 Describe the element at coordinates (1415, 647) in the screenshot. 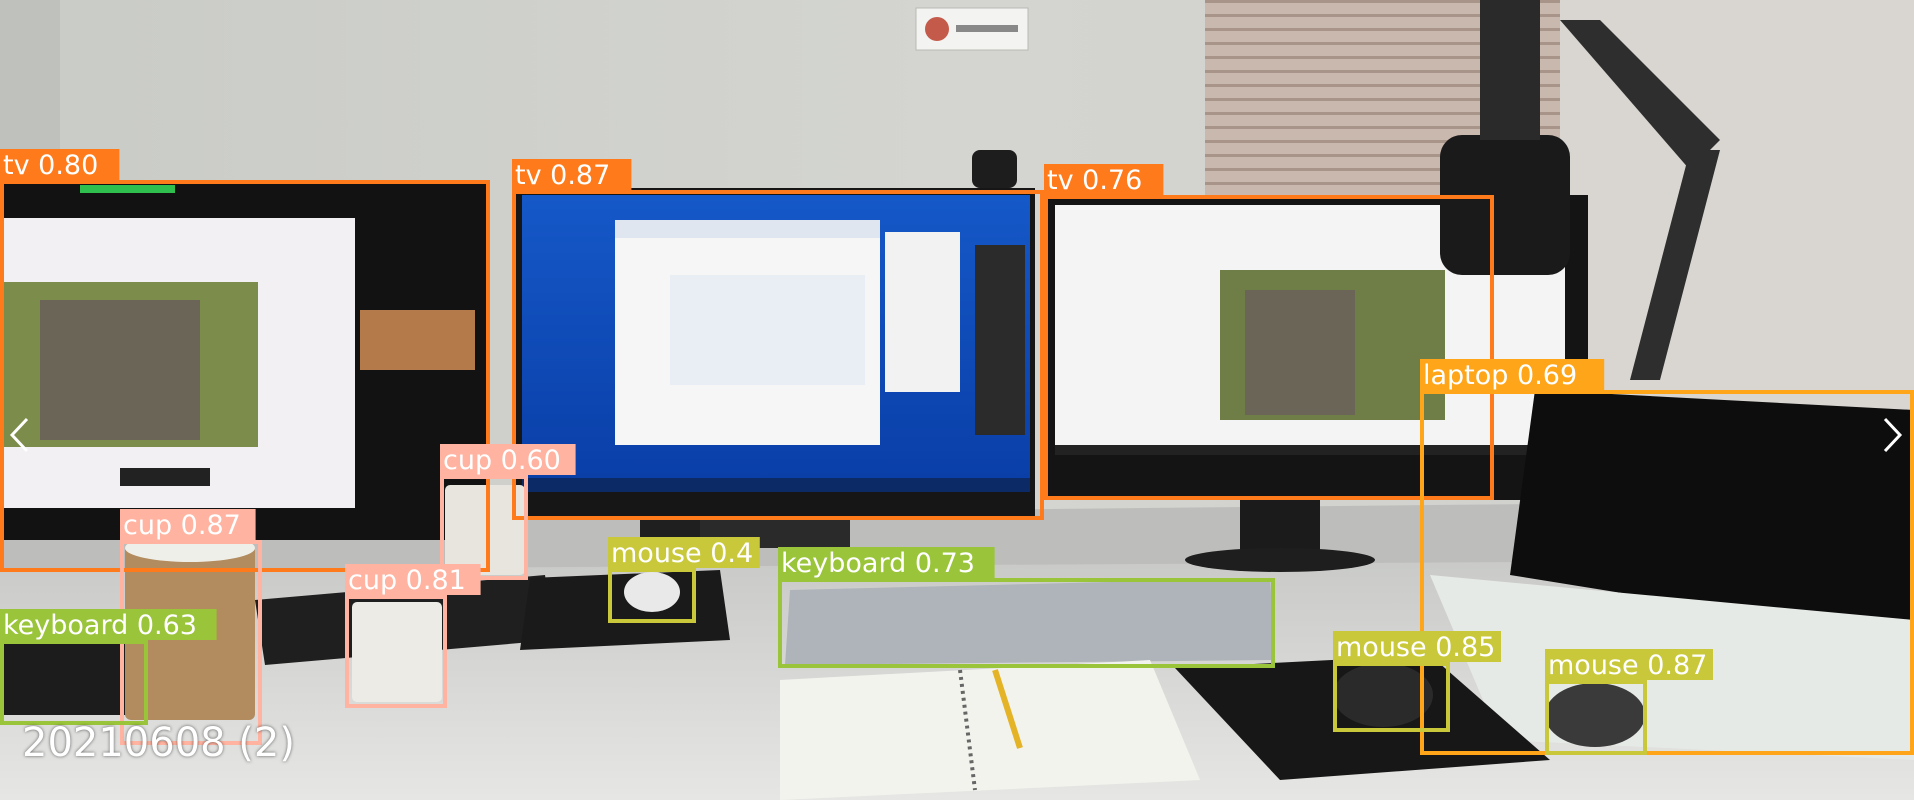

I see `detection-label: mouse 0.85` at that location.